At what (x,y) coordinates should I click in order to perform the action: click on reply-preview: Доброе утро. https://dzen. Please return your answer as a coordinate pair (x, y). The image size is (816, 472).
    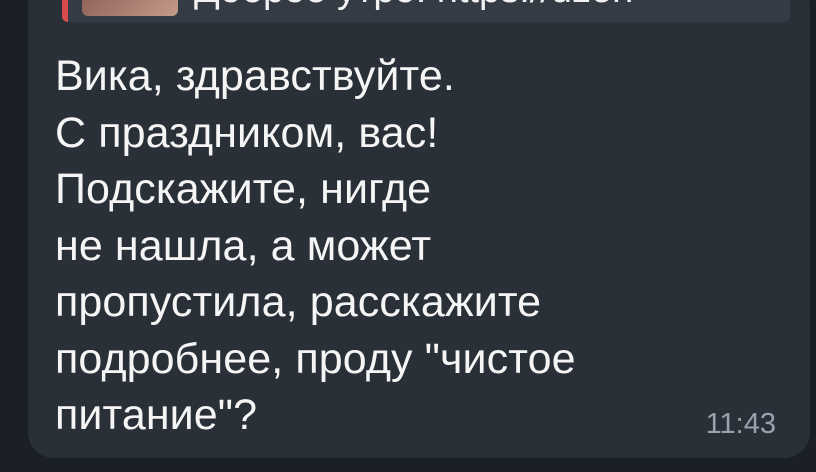
    Looking at the image, I should click on (426, 11).